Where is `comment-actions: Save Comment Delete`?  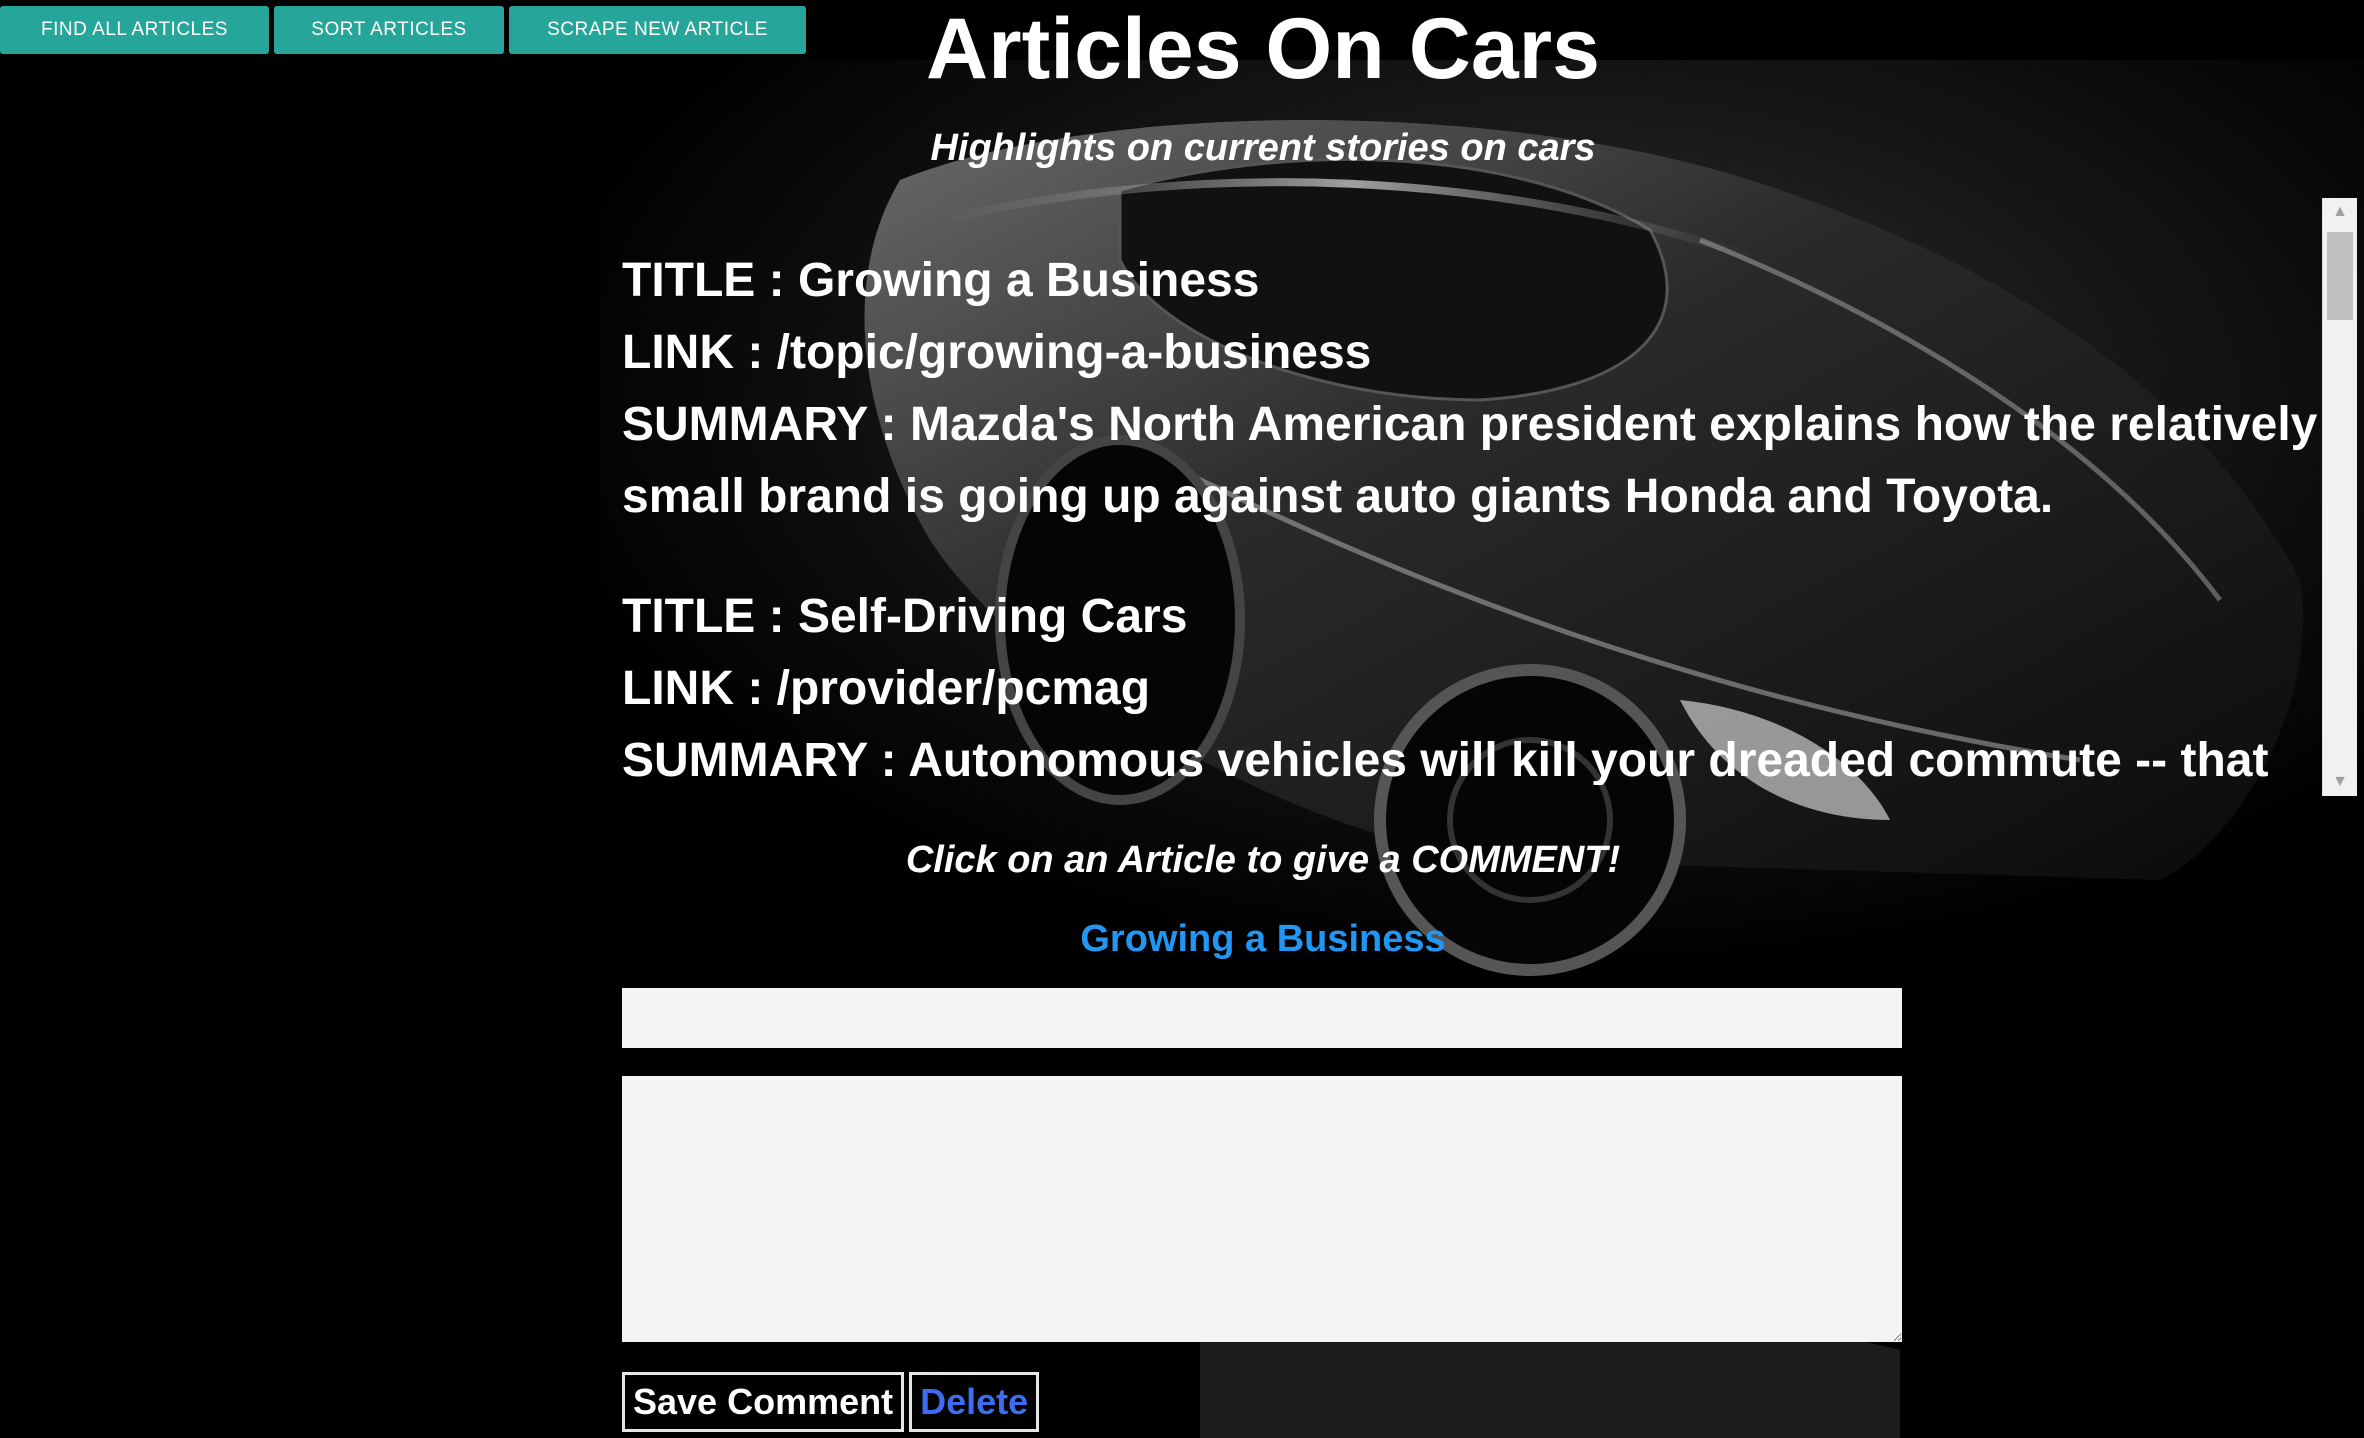 comment-actions: Save Comment Delete is located at coordinates (831, 1402).